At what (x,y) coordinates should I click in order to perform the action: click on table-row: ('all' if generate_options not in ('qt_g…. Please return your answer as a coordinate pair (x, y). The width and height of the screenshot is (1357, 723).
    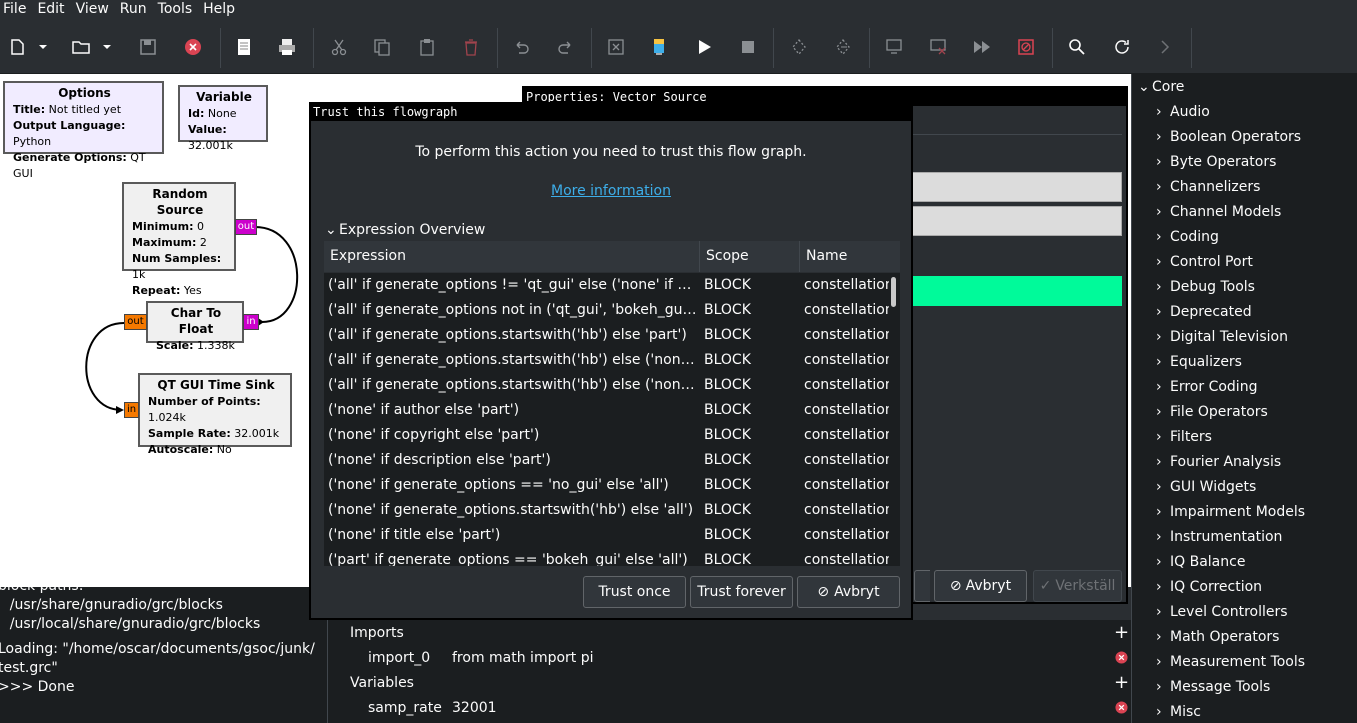
    Looking at the image, I should click on (606, 310).